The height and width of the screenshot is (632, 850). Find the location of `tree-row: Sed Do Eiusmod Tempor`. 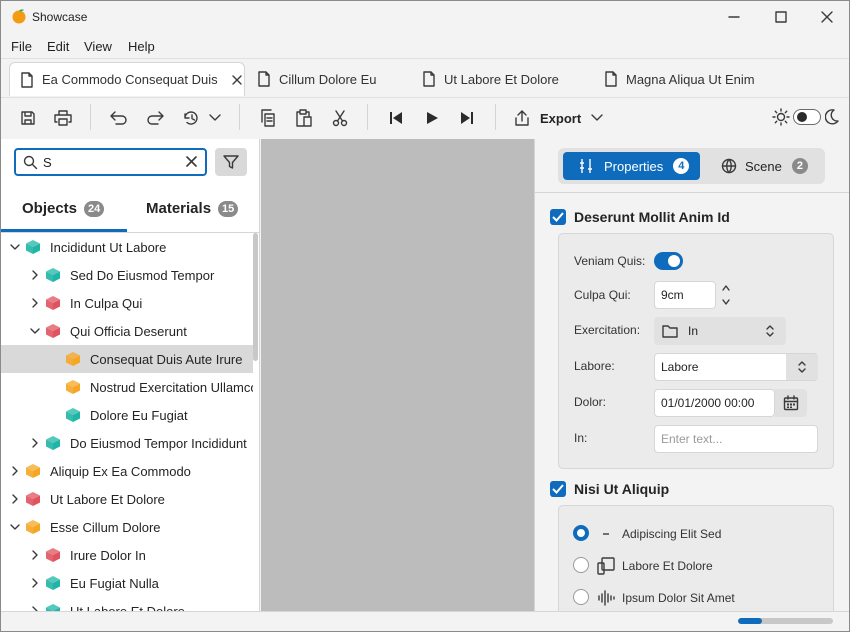

tree-row: Sed Do Eiusmod Tempor is located at coordinates (127, 275).